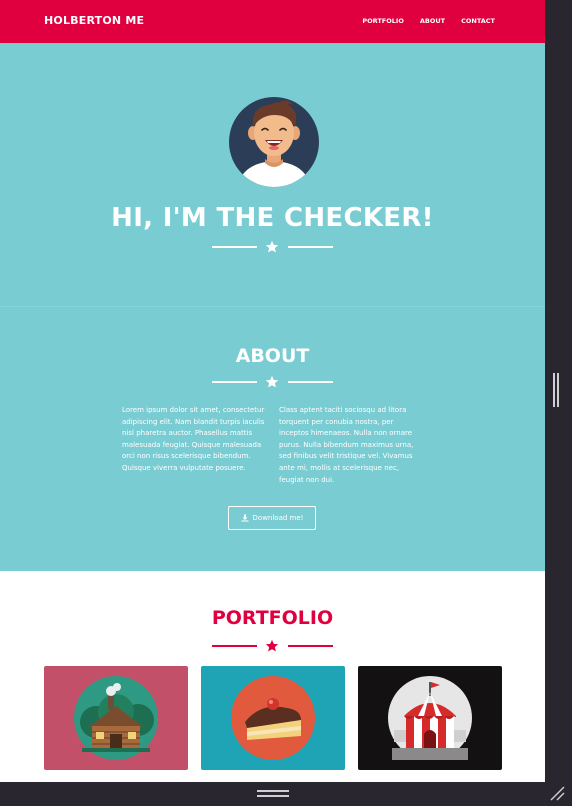  What do you see at coordinates (272, 21) in the screenshot?
I see `navbar: HOLBERTON ME PORTFOLIO ABOUT CONTACT` at bounding box center [272, 21].